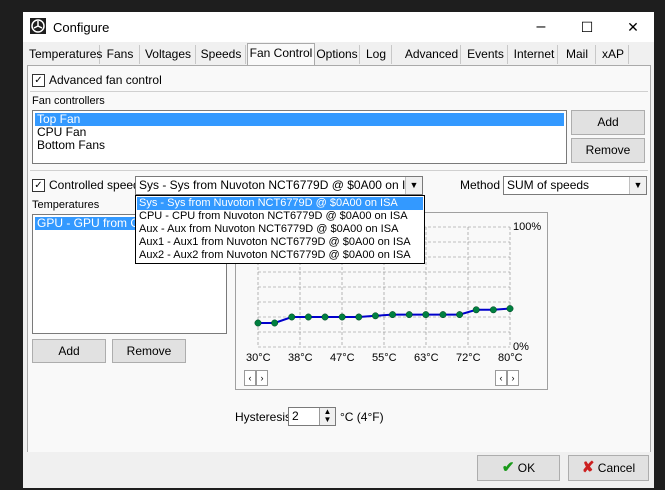 This screenshot has width=665, height=490. What do you see at coordinates (38, 80) in the screenshot?
I see `advanced-fan-control-checkbox: ✓` at bounding box center [38, 80].